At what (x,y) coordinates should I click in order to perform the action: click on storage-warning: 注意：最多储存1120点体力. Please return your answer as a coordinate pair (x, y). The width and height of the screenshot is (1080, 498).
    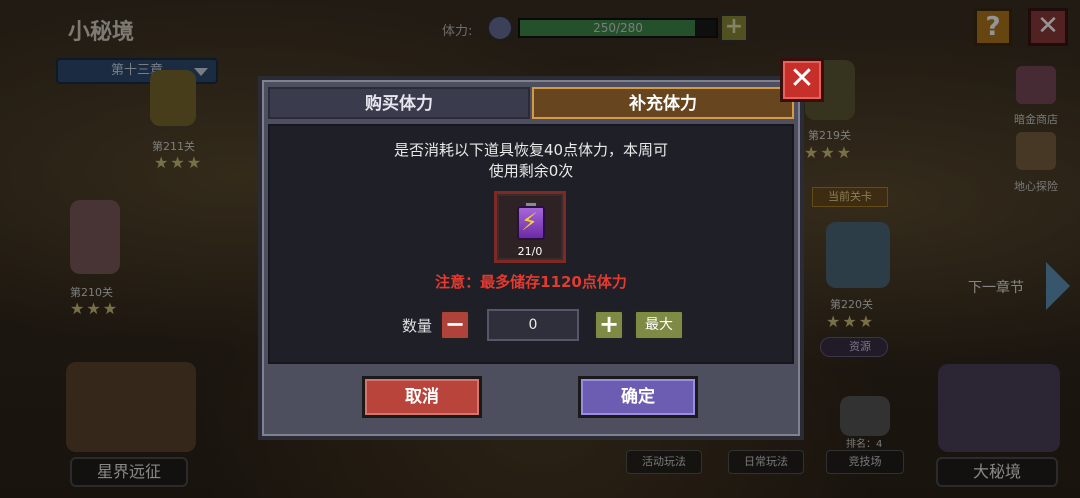
    Looking at the image, I should click on (531, 282).